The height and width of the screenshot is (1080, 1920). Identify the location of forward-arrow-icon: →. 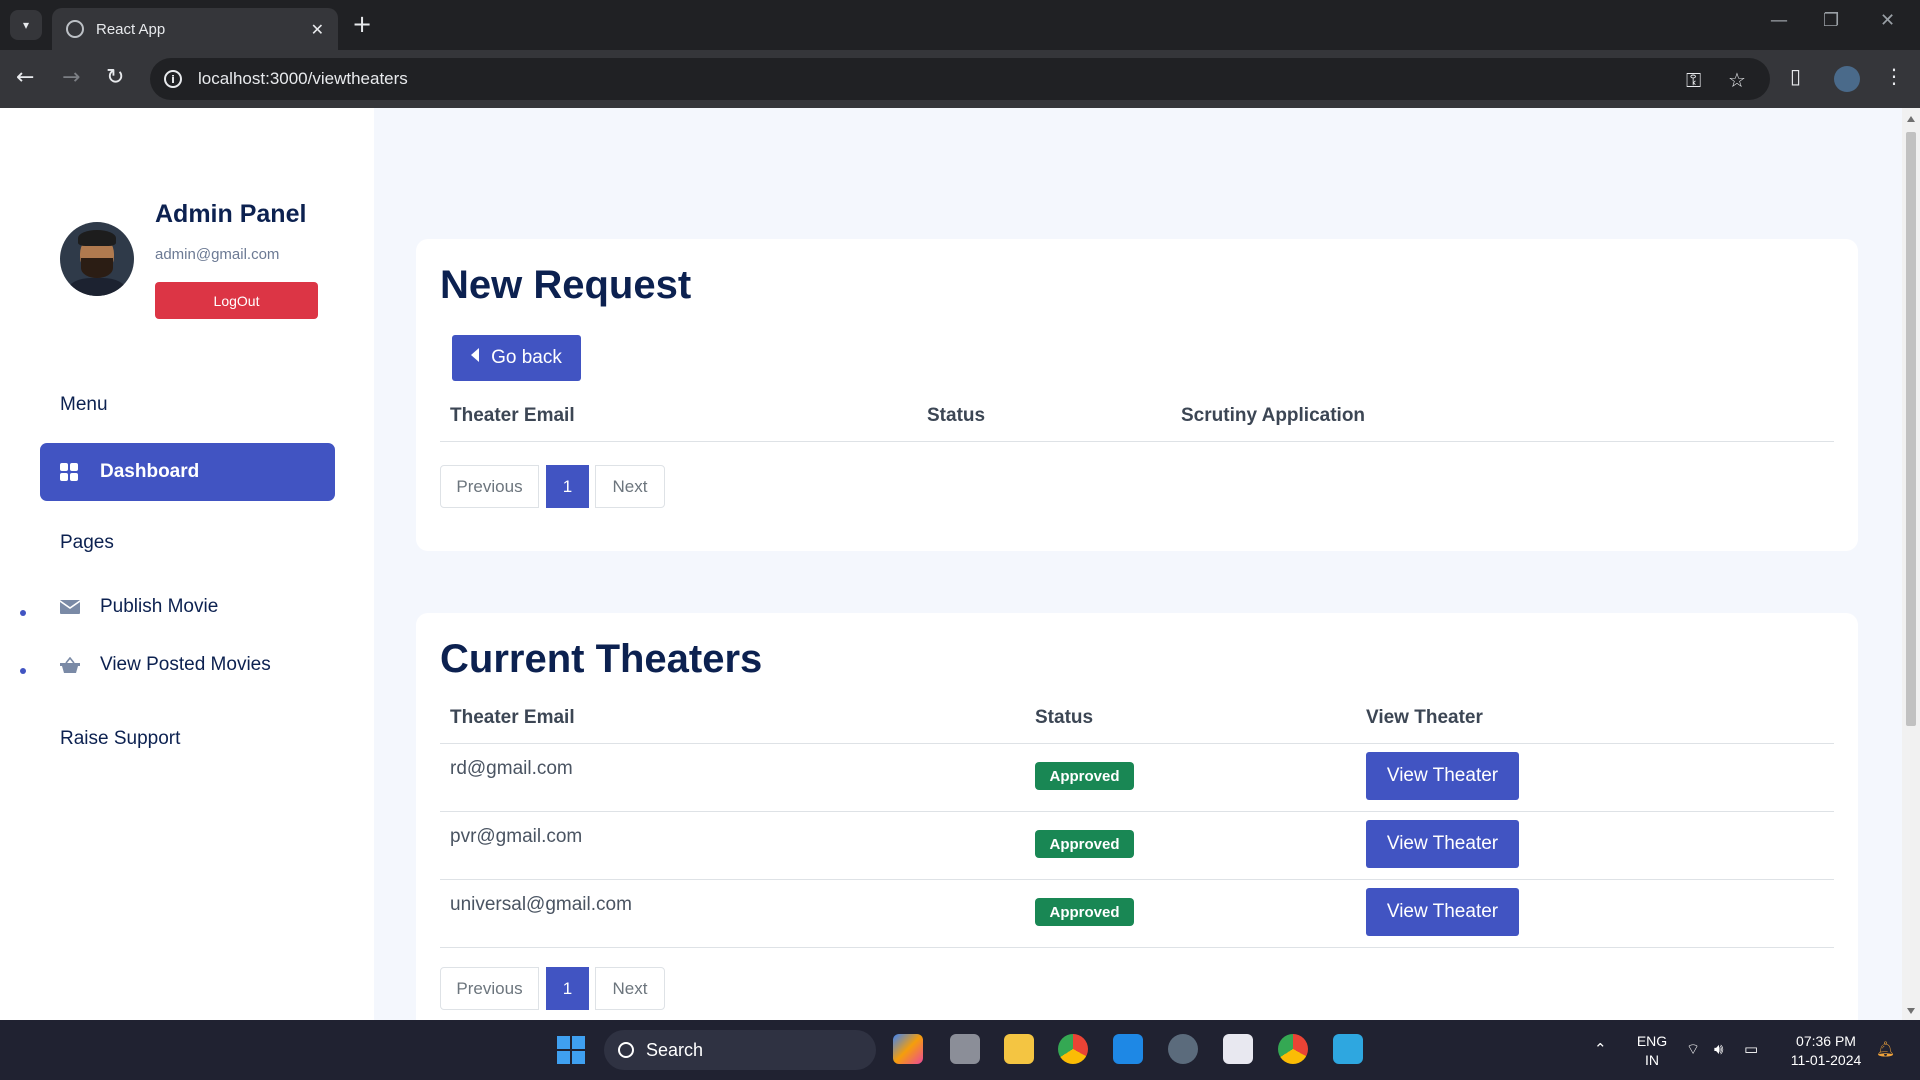
(71, 78).